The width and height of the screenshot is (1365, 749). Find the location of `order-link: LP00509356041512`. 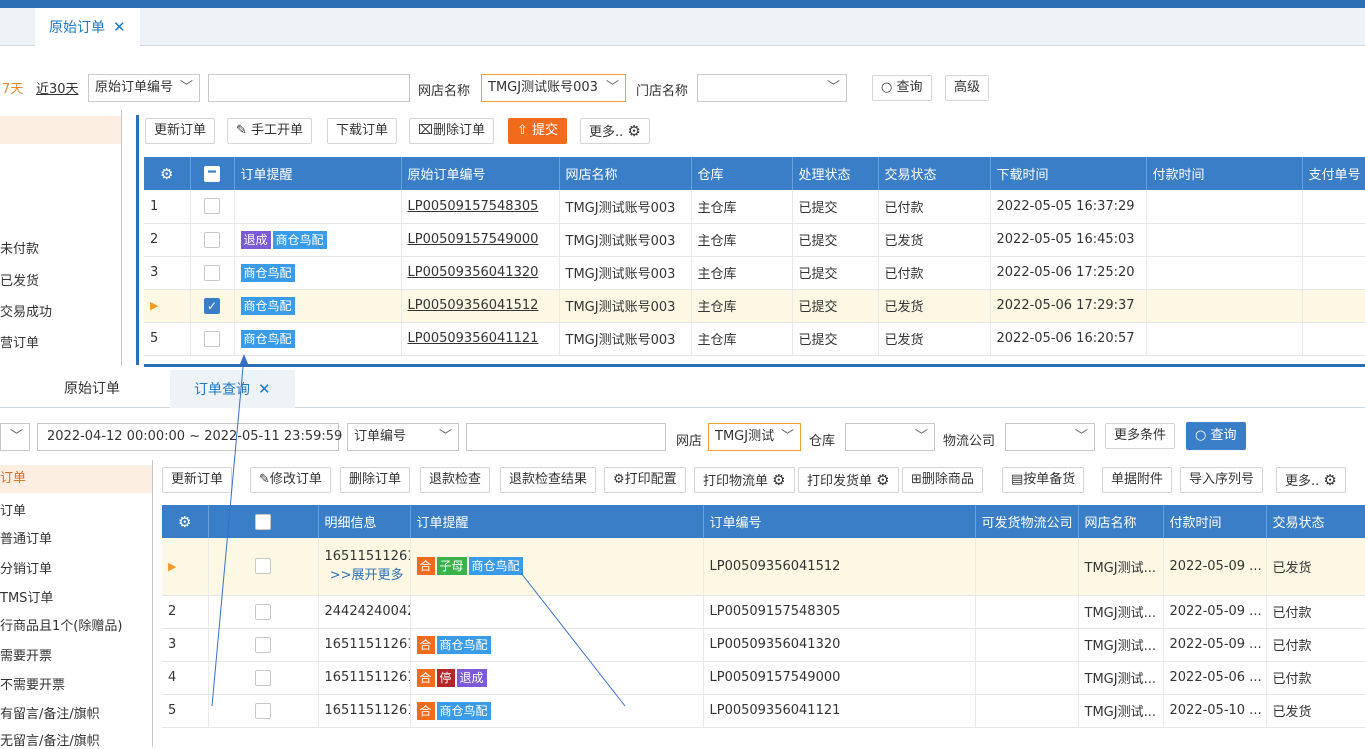

order-link: LP00509356041512 is located at coordinates (473, 305).